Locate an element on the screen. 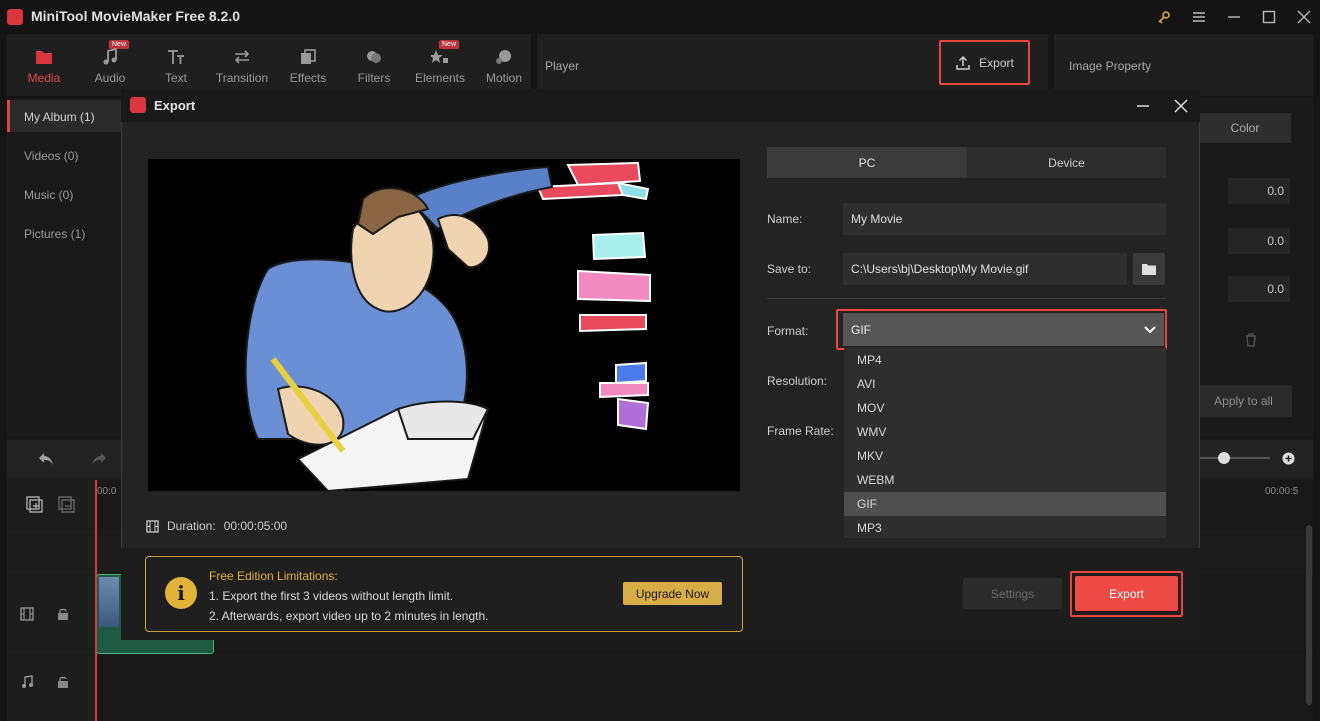  save-path-input: C:\Users\bj\Desktop\My Movie.gif is located at coordinates (985, 269).